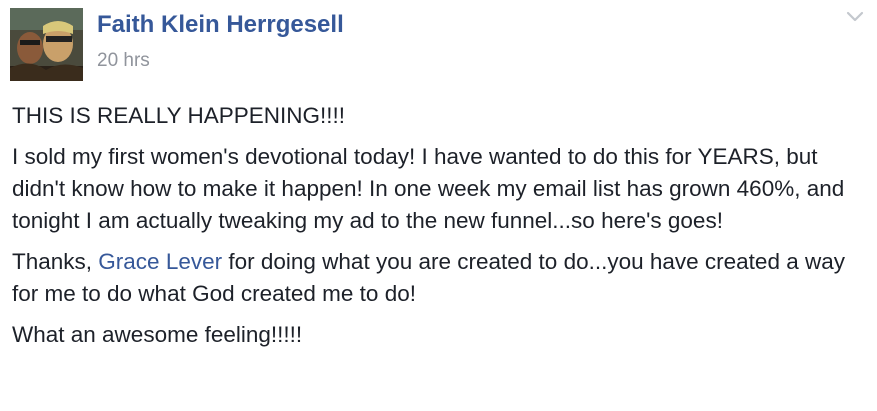 This screenshot has height=411, width=877. I want to click on post-paragraph-4: What an awesome feeling!!!!!, so click(157, 334).